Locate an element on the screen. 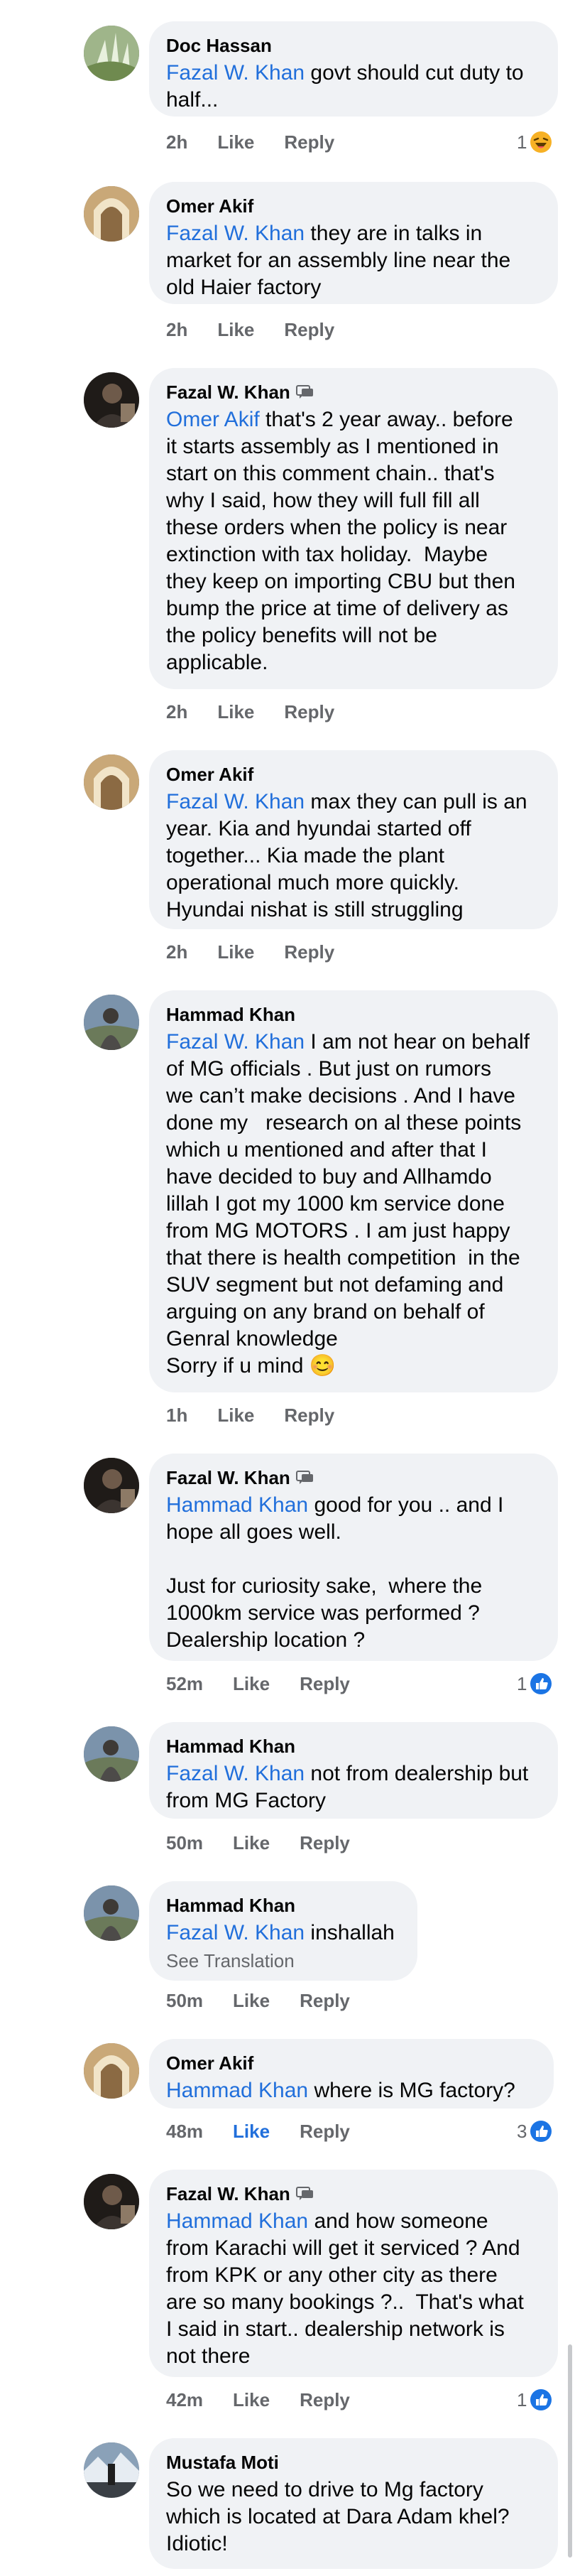  reaction-count: 3 is located at coordinates (534, 2131).